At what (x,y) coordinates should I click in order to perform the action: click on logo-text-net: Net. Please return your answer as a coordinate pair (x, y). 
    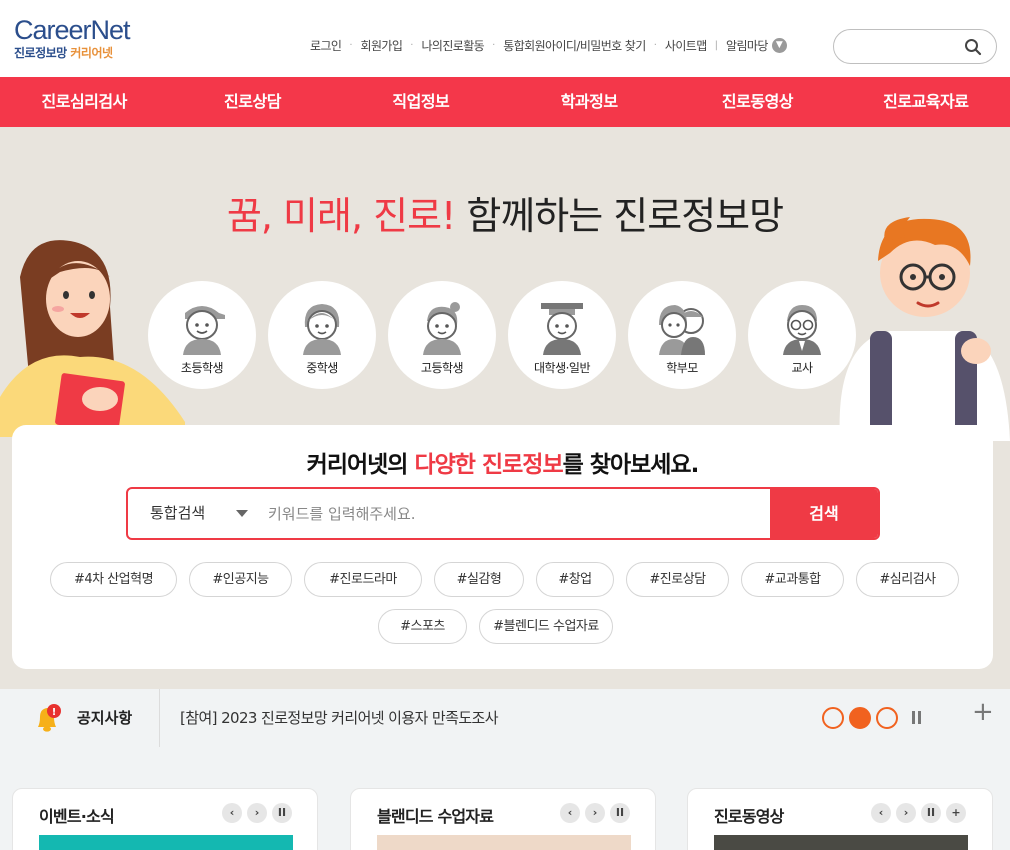
    Looking at the image, I should click on (110, 30).